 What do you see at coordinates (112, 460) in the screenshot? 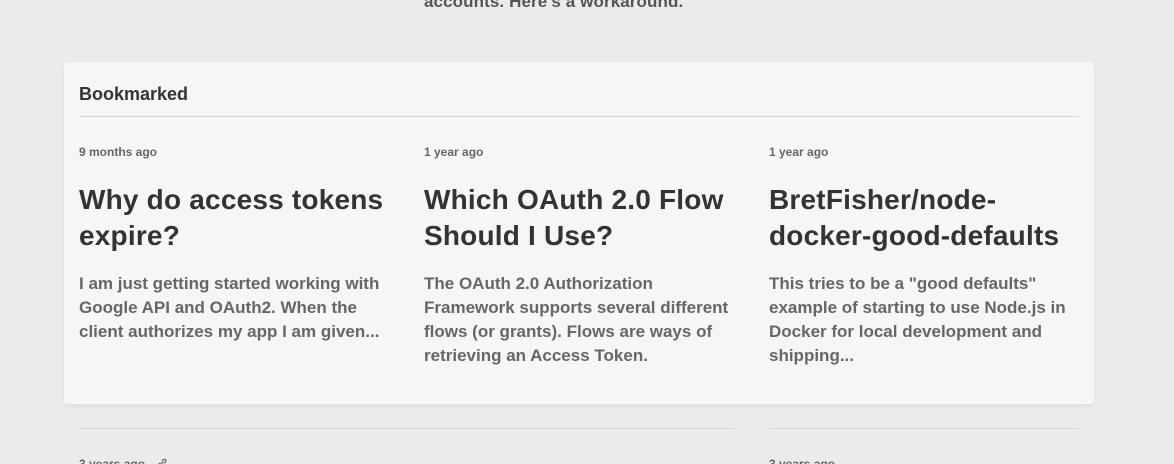
I see `next-card-timestamp-left: 3 years ago` at bounding box center [112, 460].